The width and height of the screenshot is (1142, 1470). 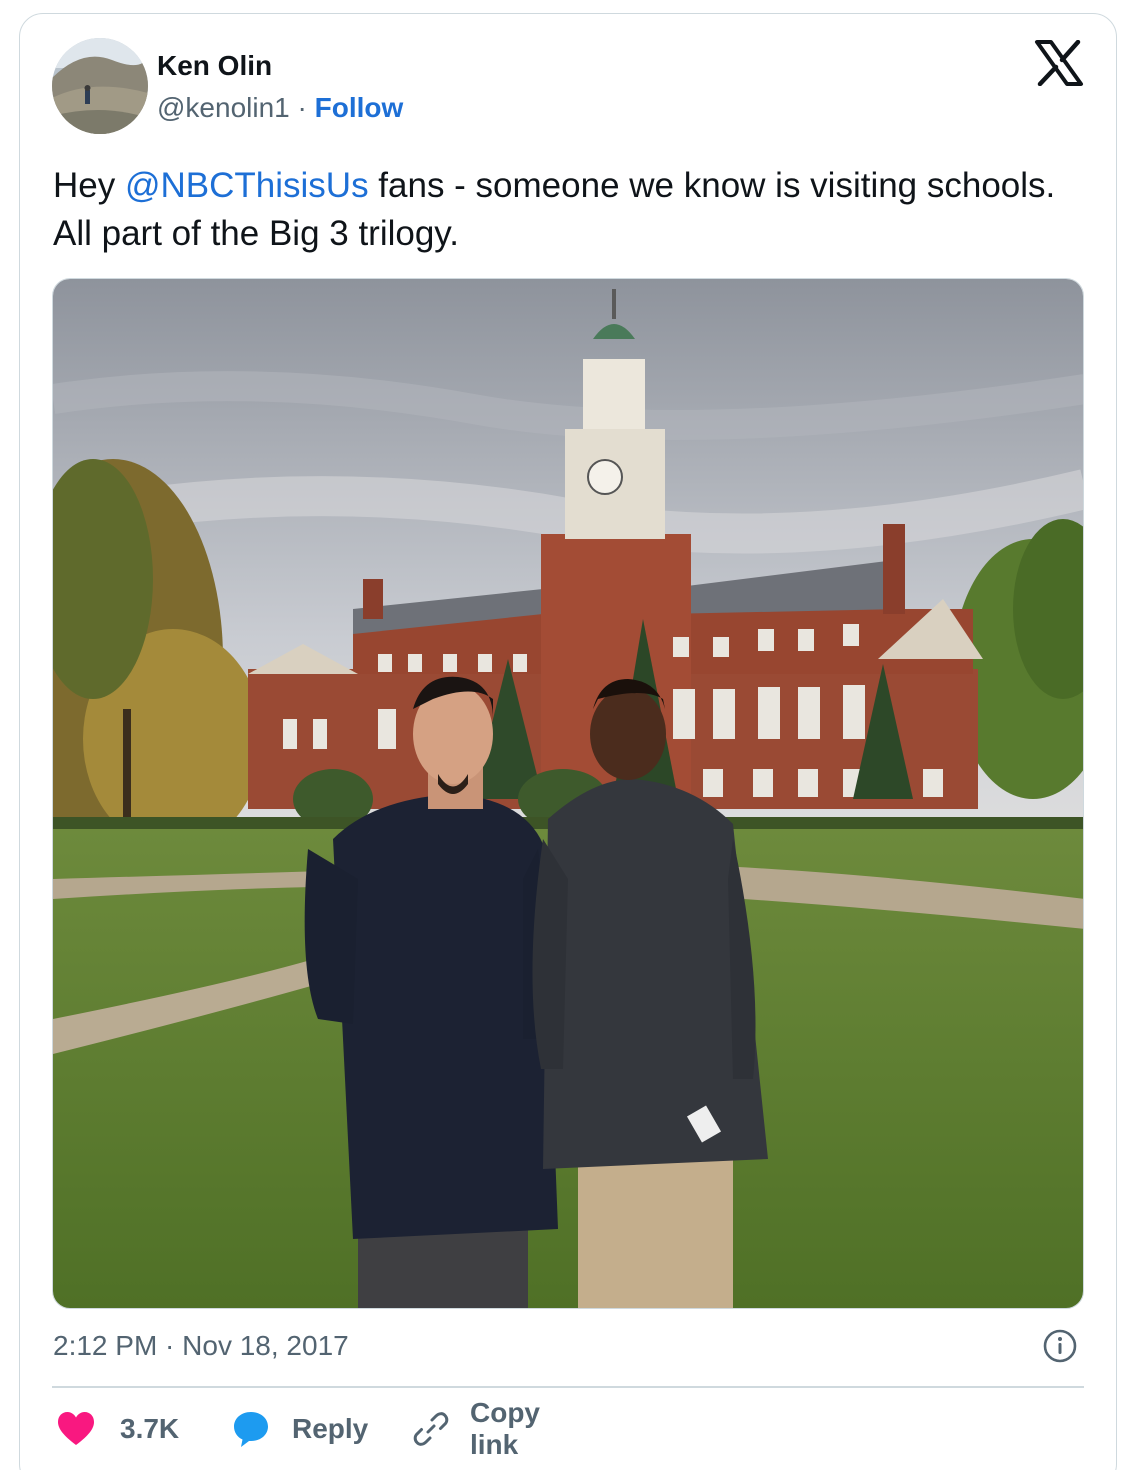 What do you see at coordinates (251, 1429) in the screenshot?
I see `reply-bubble-icon` at bounding box center [251, 1429].